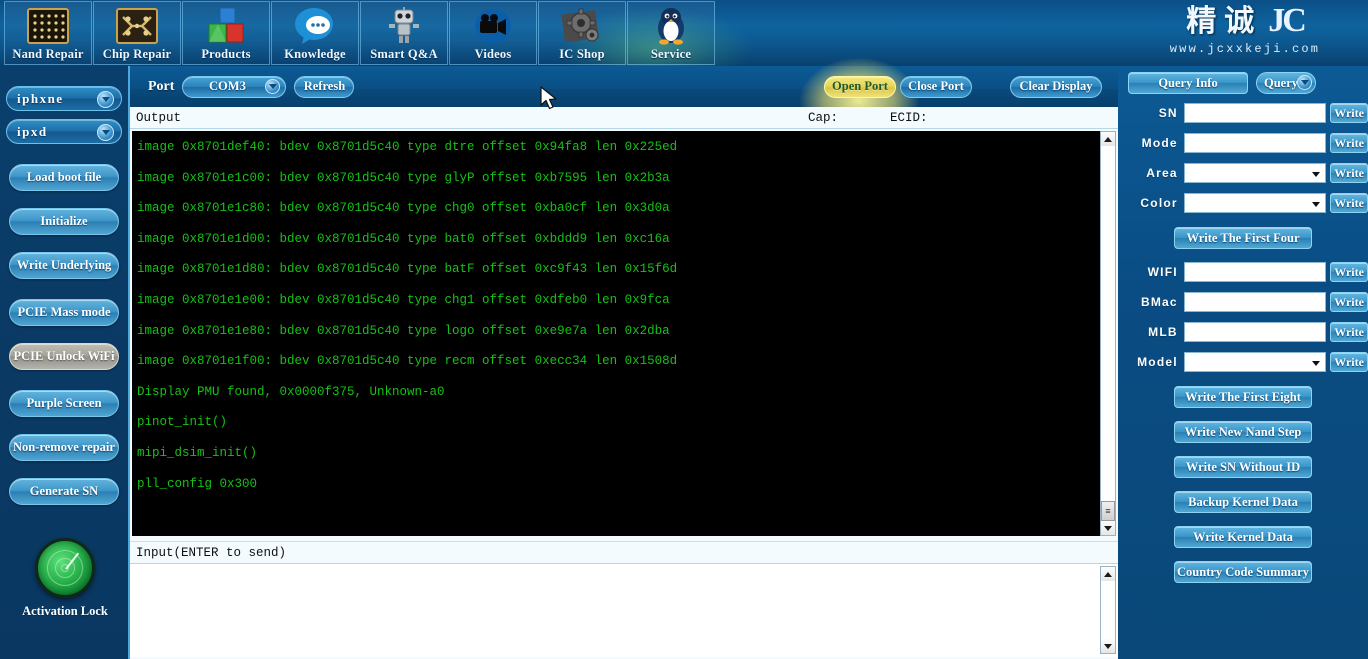 The height and width of the screenshot is (659, 1368). What do you see at coordinates (64, 491) in the screenshot?
I see `sidebar-button-generate-sn: Generate SN` at bounding box center [64, 491].